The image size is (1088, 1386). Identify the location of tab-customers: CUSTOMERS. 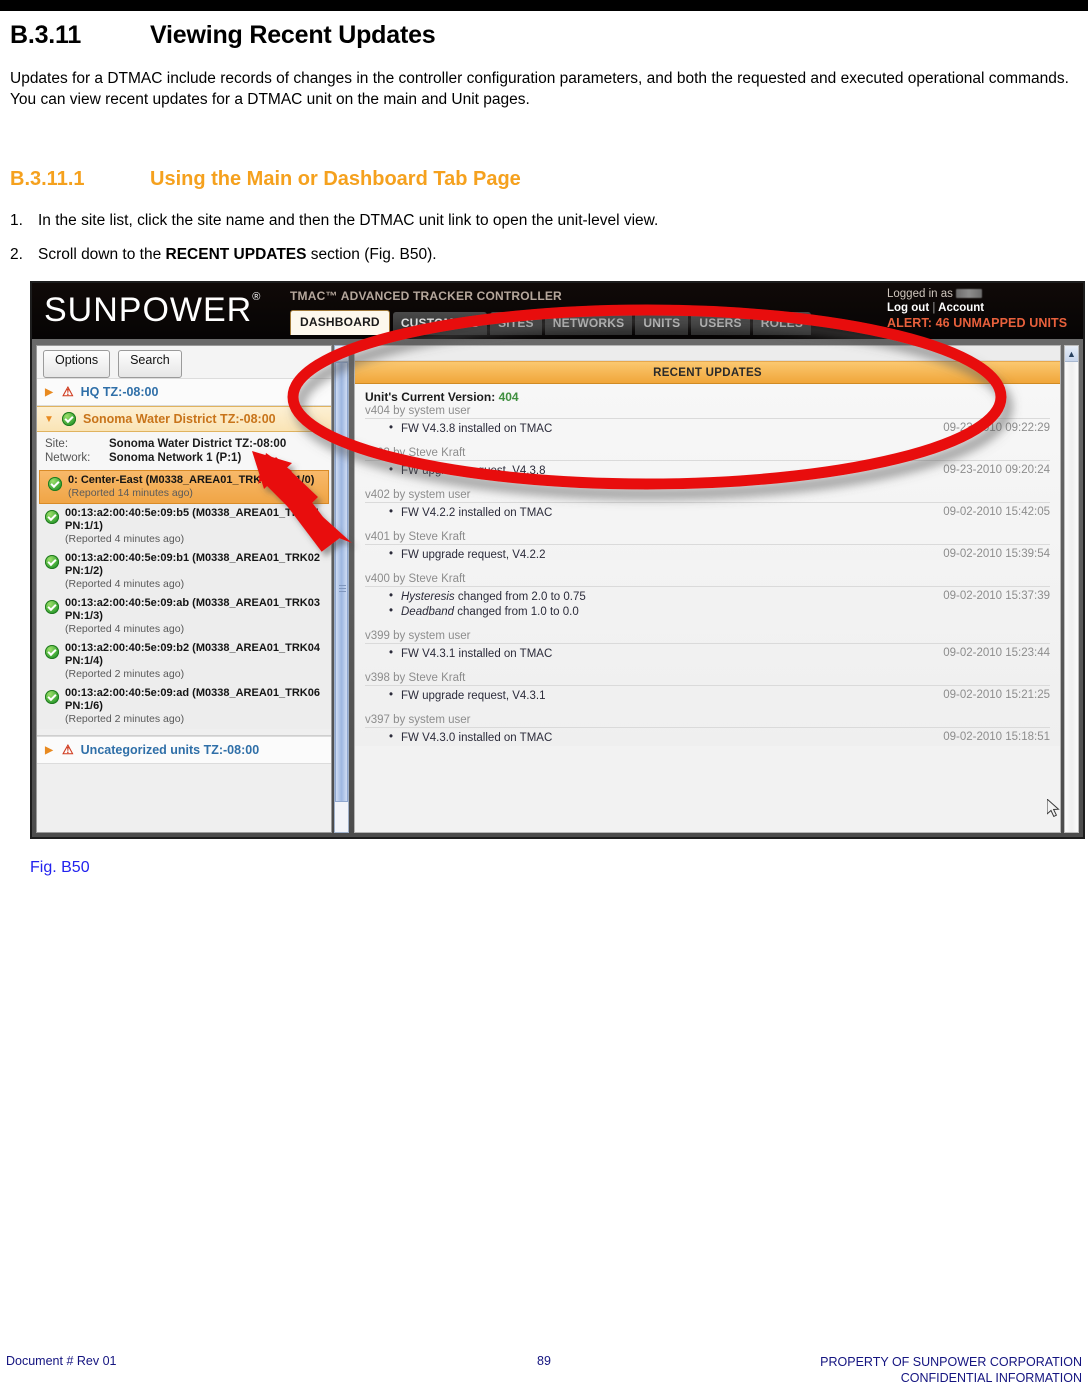
(440, 323).